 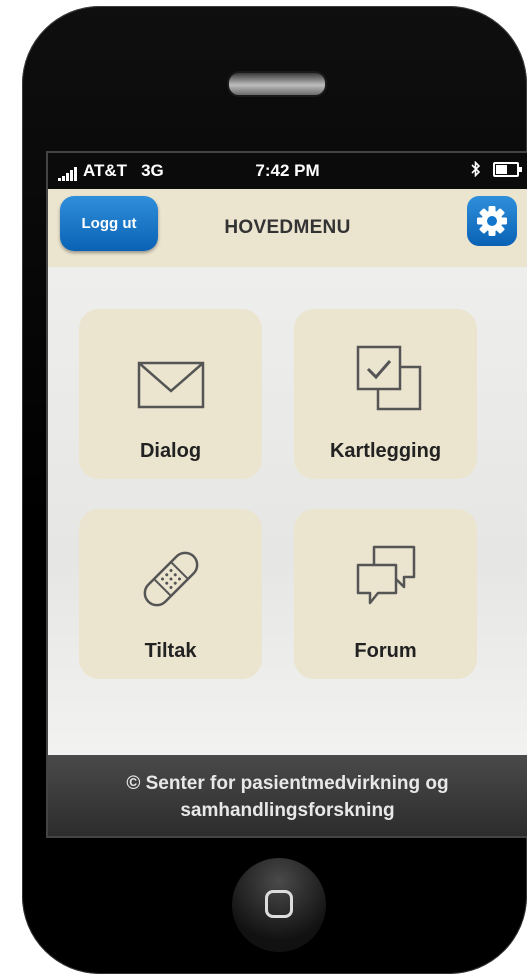 What do you see at coordinates (385, 651) in the screenshot?
I see `menu-tile-label: Forum` at bounding box center [385, 651].